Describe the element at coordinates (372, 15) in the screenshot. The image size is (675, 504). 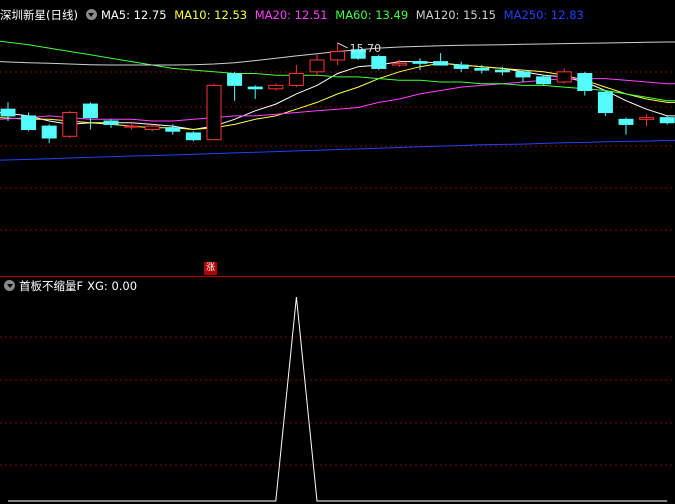
I see `ma60-label: MA60: 13.49` at that location.